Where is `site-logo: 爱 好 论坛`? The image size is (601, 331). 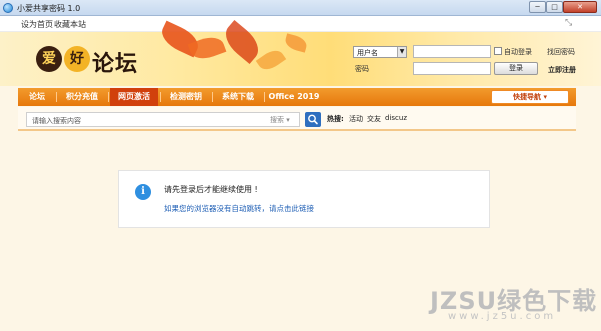
site-logo: 爱 好 论坛 is located at coordinates (89, 60).